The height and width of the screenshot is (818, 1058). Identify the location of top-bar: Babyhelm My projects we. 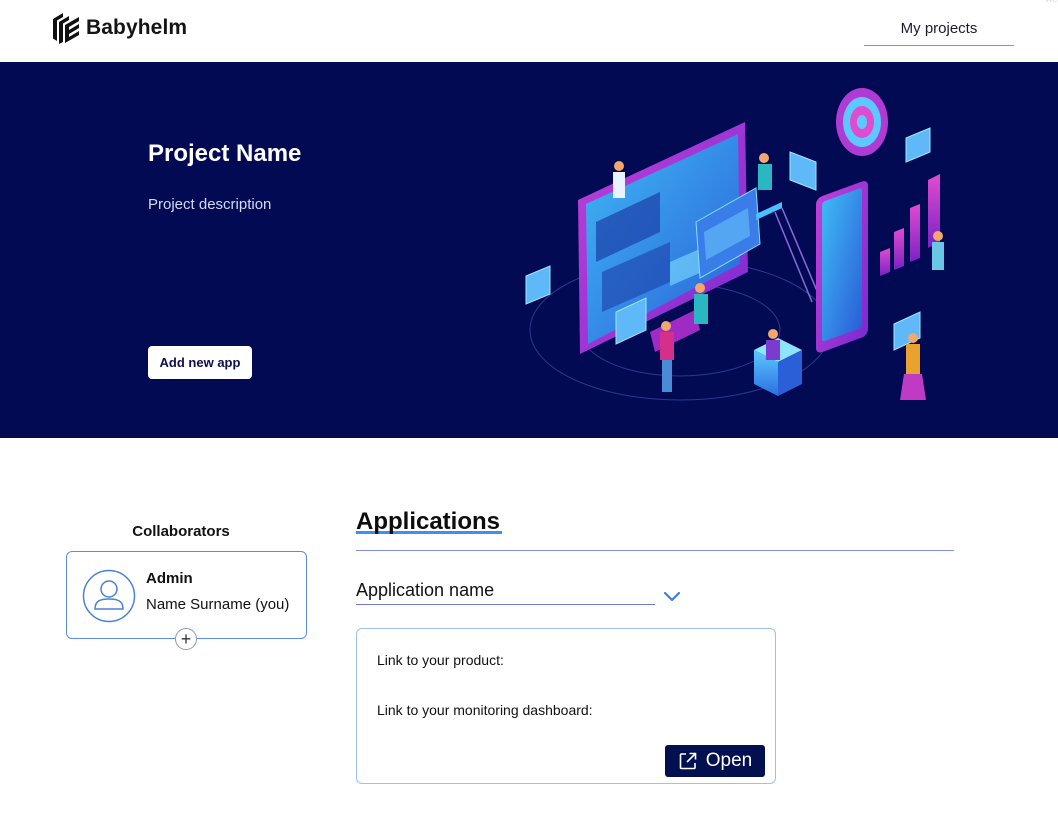
(529, 31).